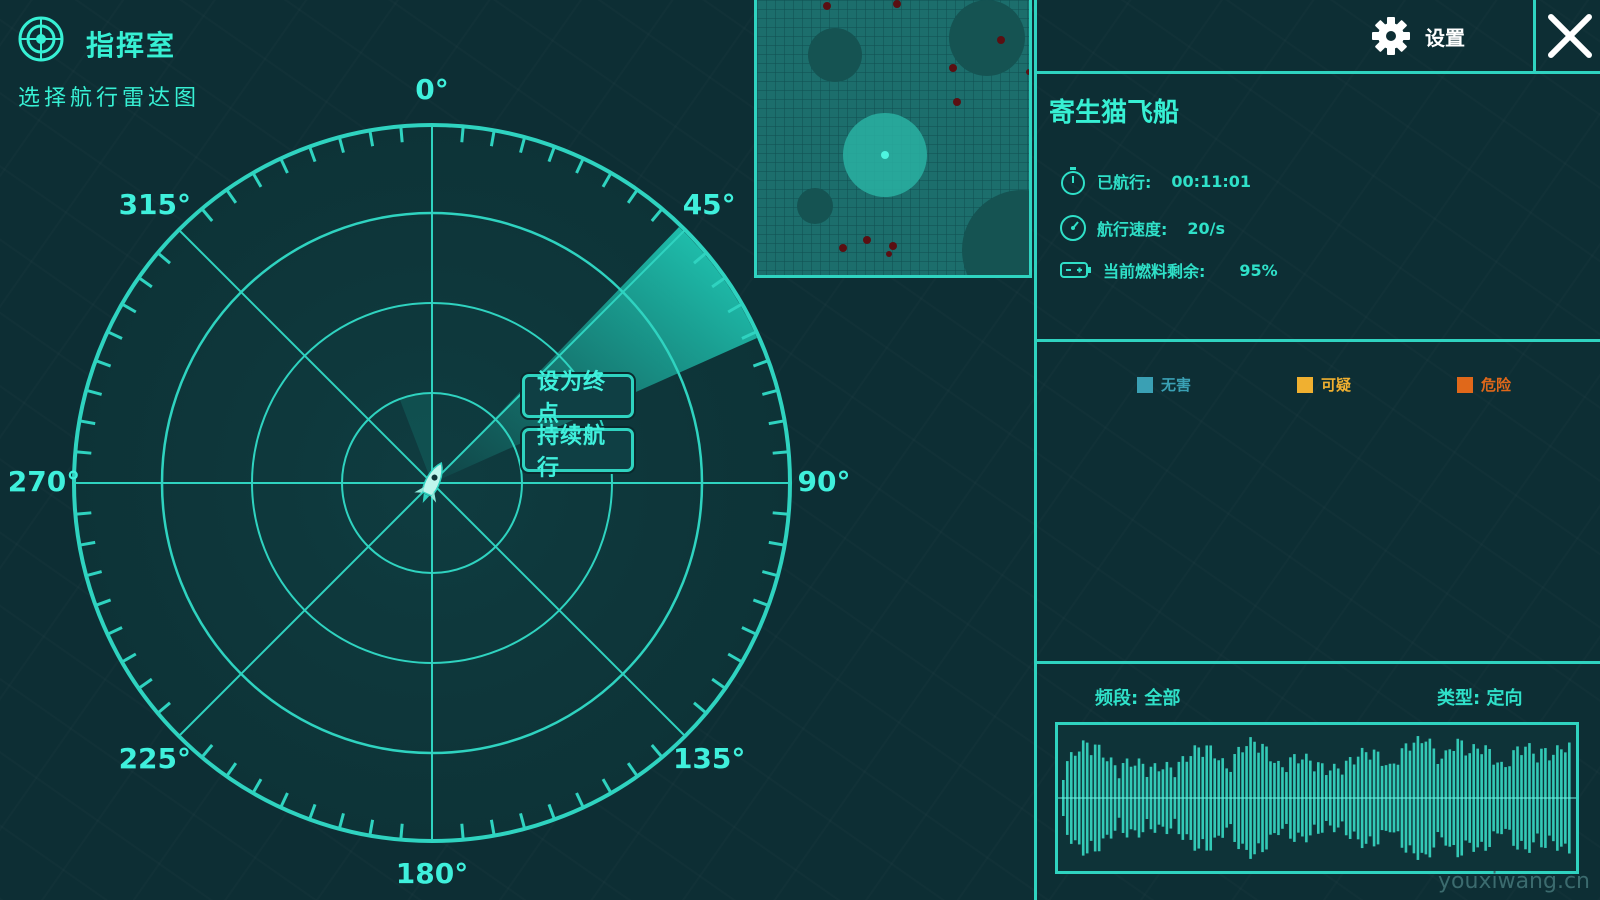 The image size is (1600, 900). What do you see at coordinates (431, 89) in the screenshot?
I see `degree-label: 0°` at bounding box center [431, 89].